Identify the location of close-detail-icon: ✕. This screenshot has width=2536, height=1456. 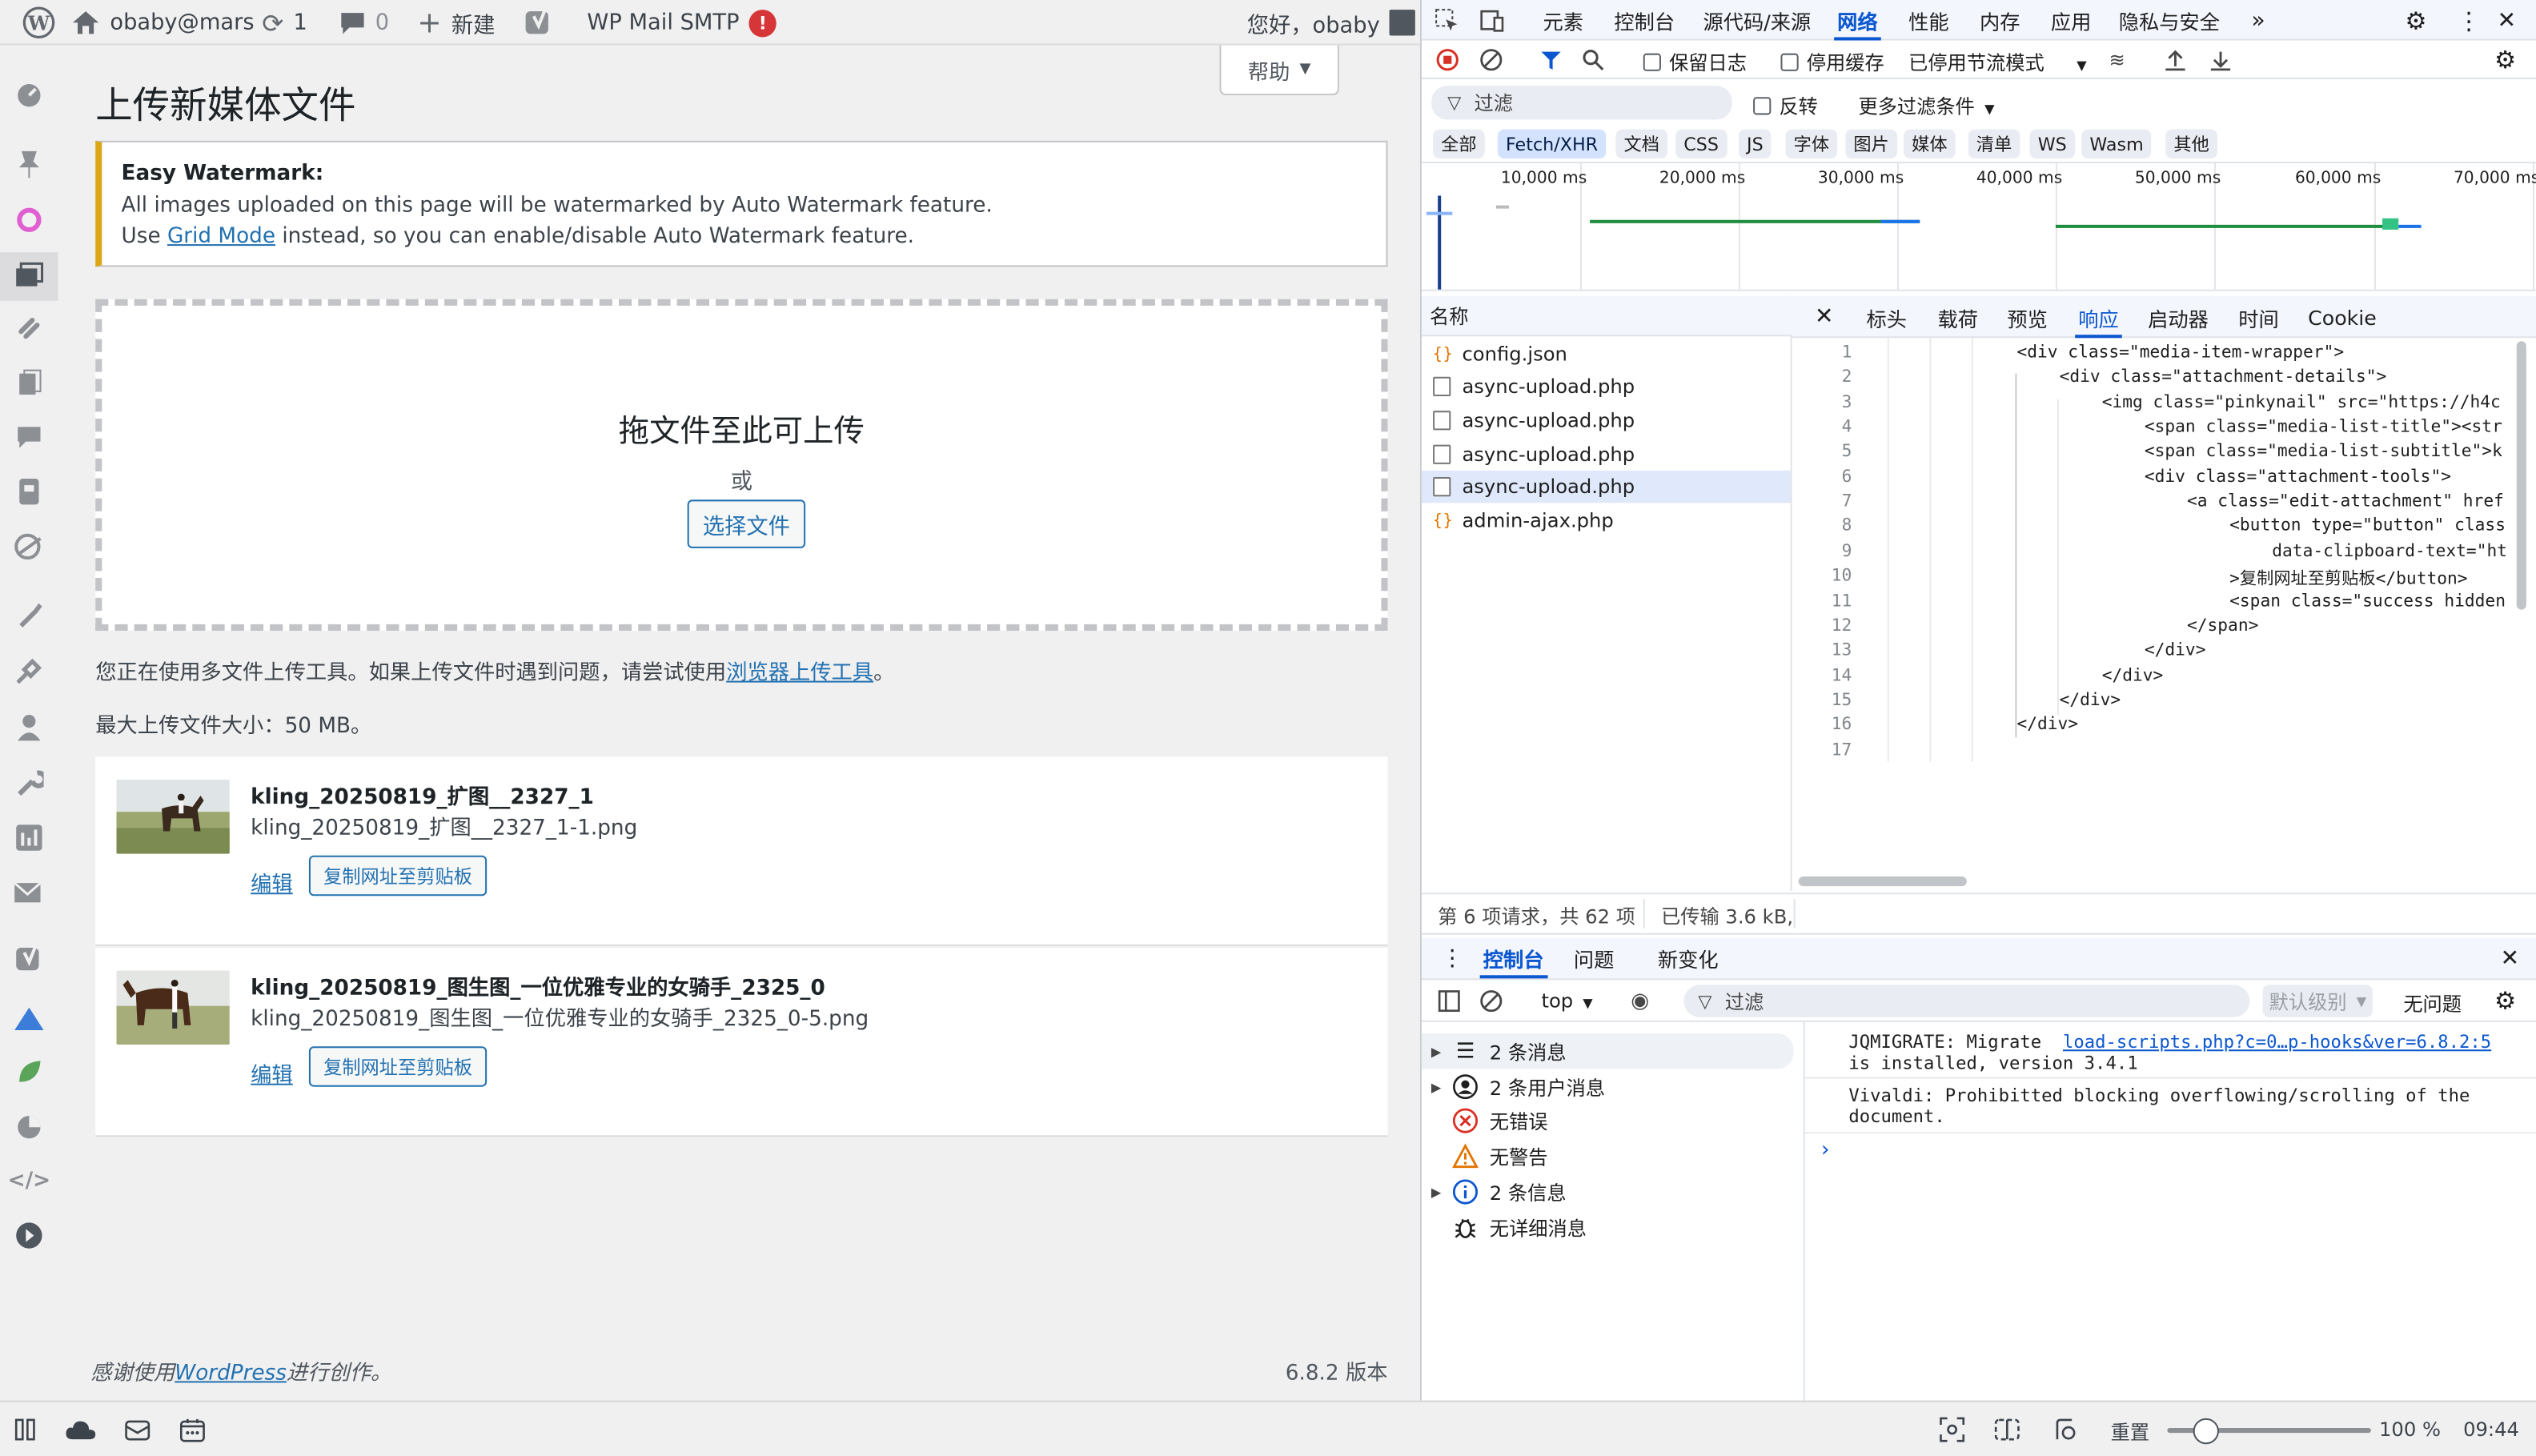
(1824, 317).